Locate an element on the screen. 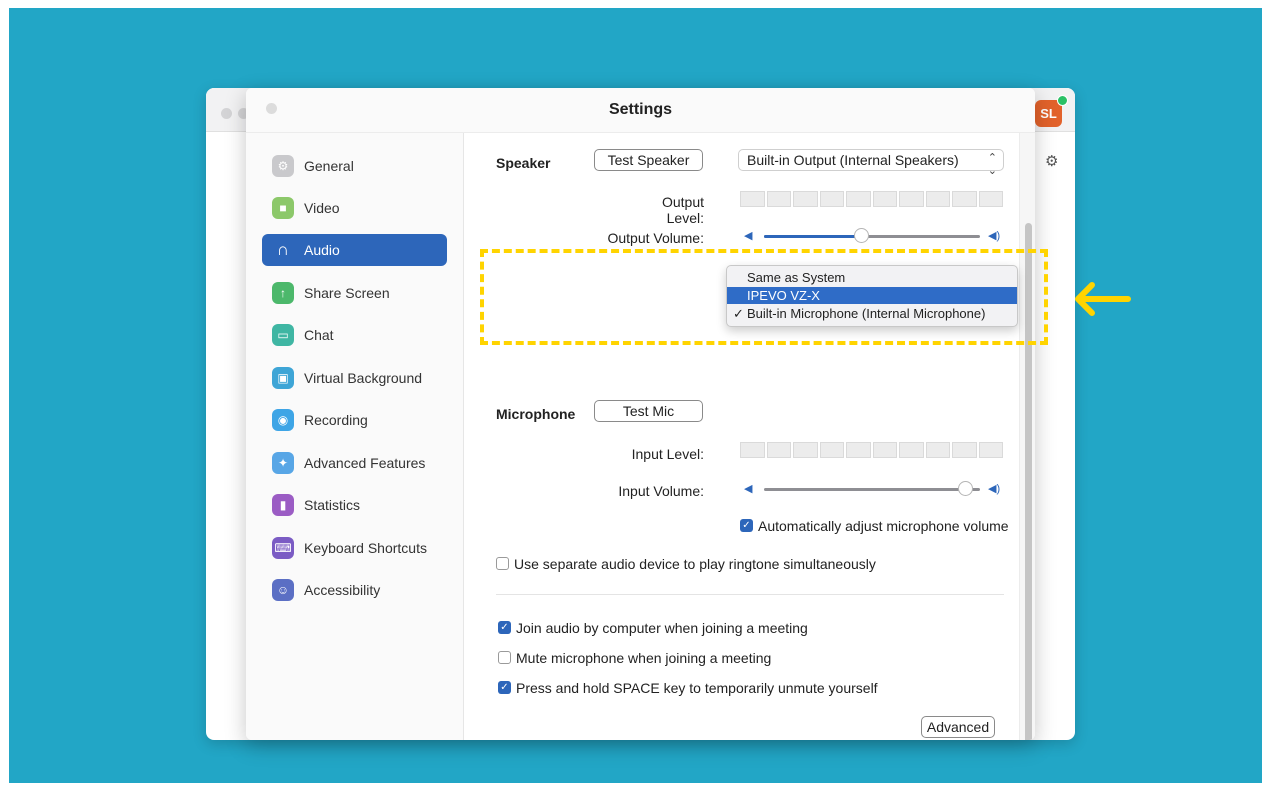  sidebar-item-statistics: ▮ Statistics is located at coordinates (354, 505).